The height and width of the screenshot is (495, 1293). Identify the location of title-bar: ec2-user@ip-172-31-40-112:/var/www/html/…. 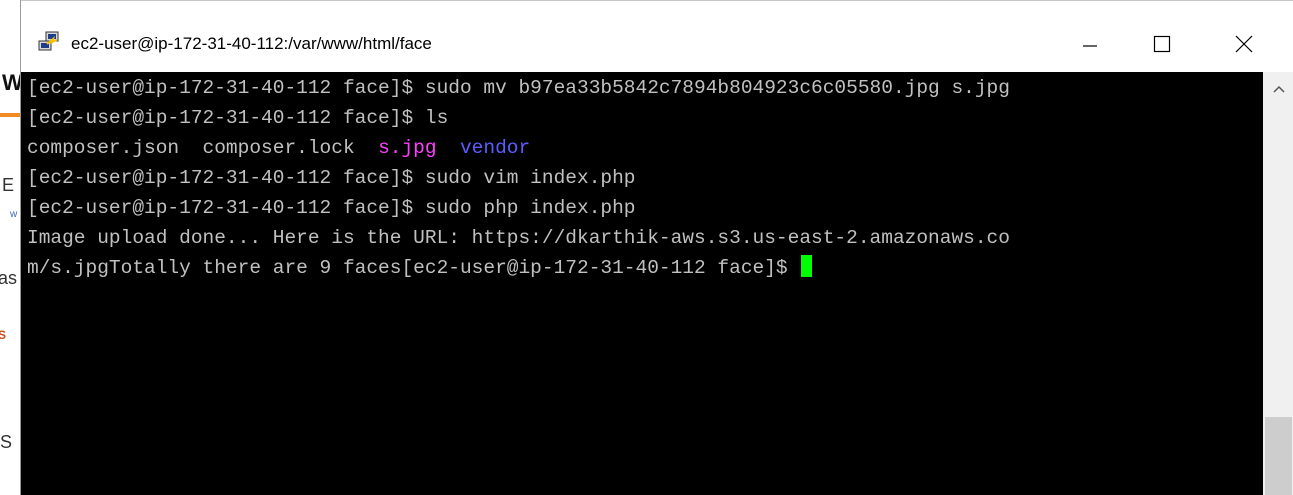
(657, 36).